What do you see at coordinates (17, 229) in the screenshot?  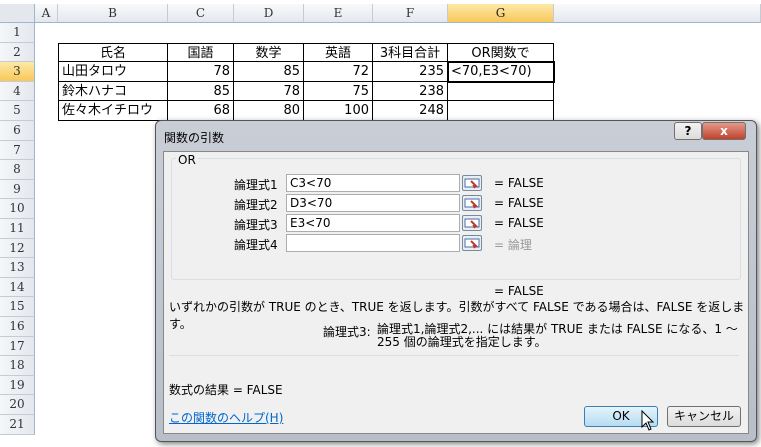 I see `row-header-11: 11` at bounding box center [17, 229].